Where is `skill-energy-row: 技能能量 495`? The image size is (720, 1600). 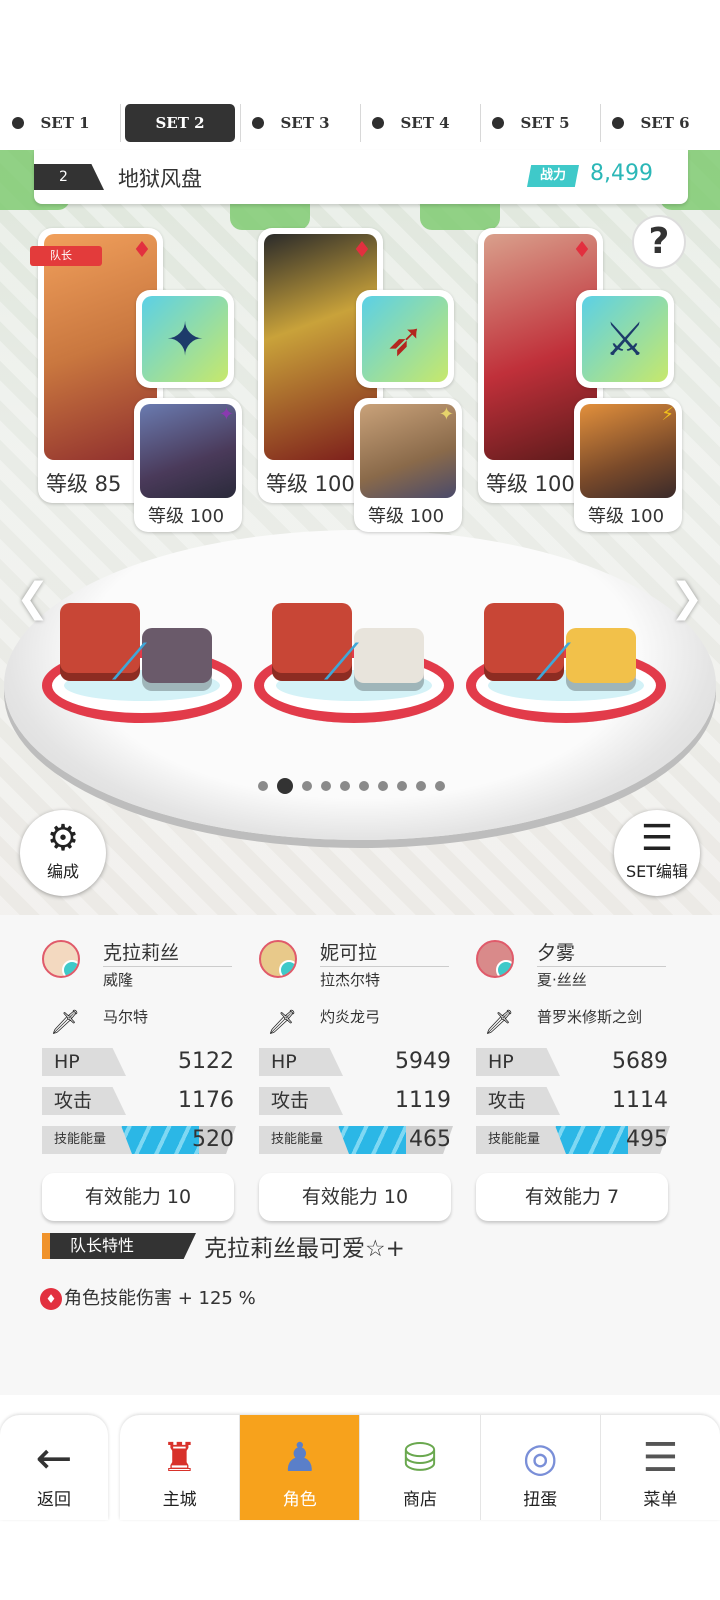 skill-energy-row: 技能能量 495 is located at coordinates (573, 1140).